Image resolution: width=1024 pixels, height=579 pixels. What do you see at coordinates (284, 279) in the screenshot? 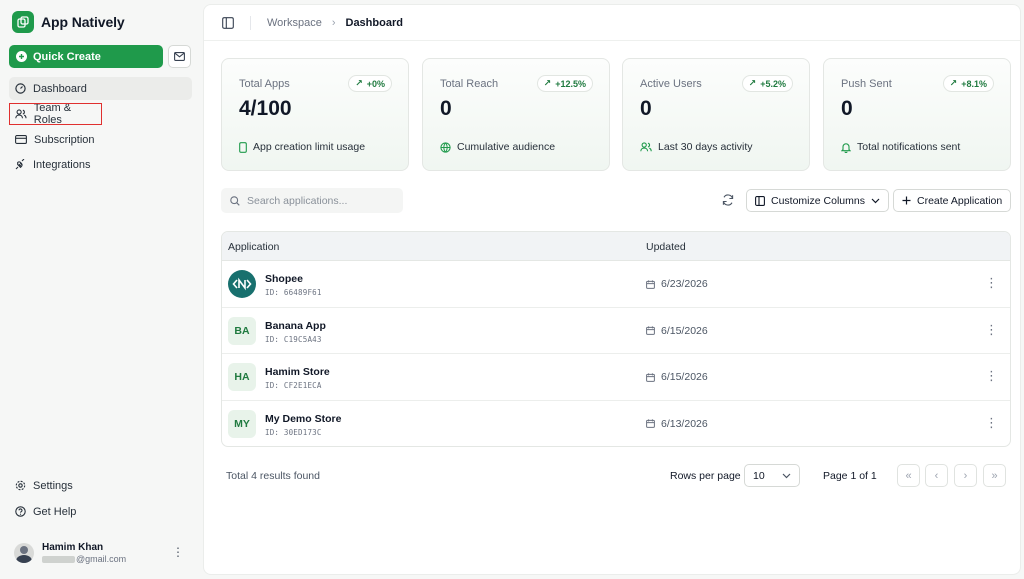
I see `app-name: Shopee` at bounding box center [284, 279].